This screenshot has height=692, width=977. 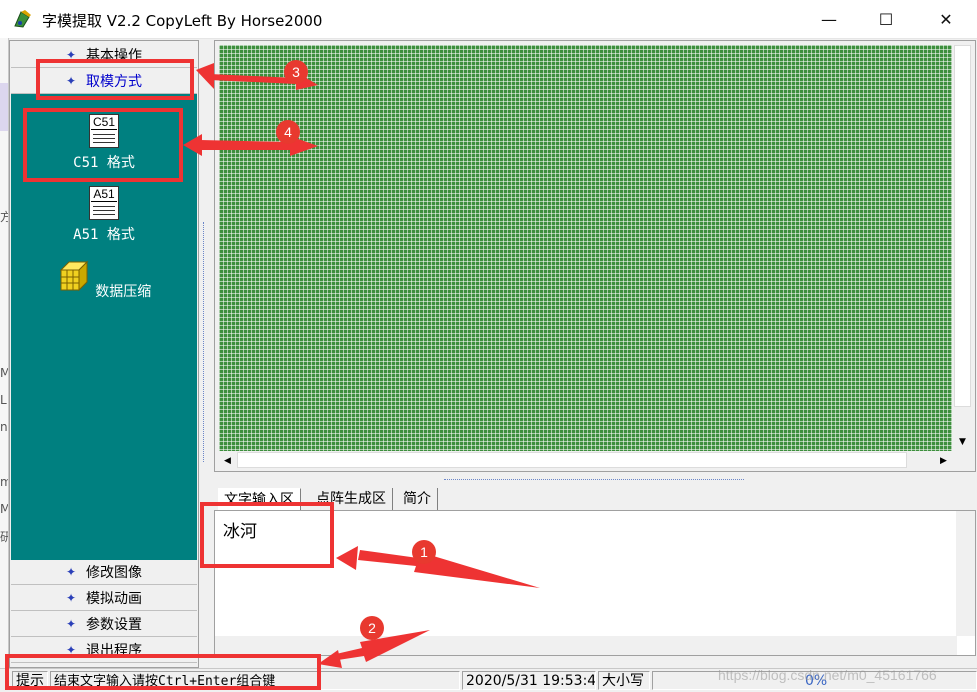 I want to click on status-datetime: 2020/5/31 19:53:44, so click(x=529, y=680).